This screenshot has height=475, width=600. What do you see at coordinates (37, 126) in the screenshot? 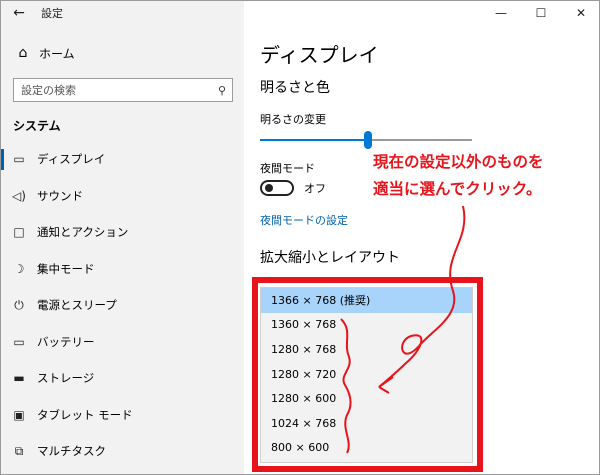
I see `section-title: システム` at bounding box center [37, 126].